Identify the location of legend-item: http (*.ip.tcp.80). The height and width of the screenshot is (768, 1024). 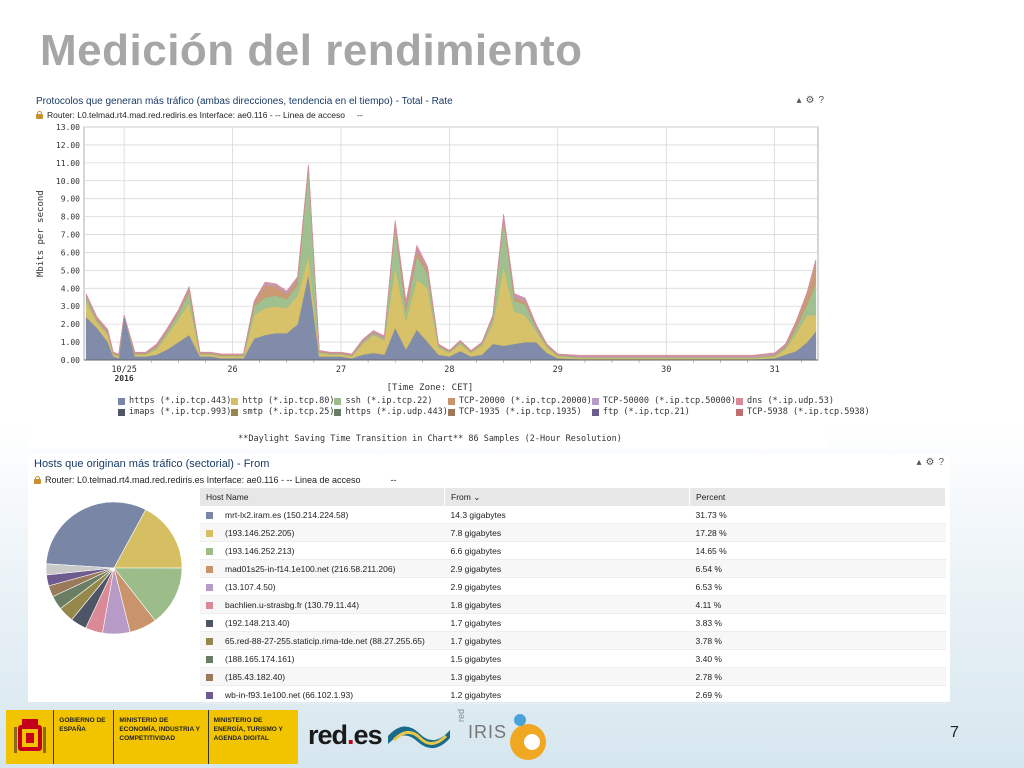
(282, 401).